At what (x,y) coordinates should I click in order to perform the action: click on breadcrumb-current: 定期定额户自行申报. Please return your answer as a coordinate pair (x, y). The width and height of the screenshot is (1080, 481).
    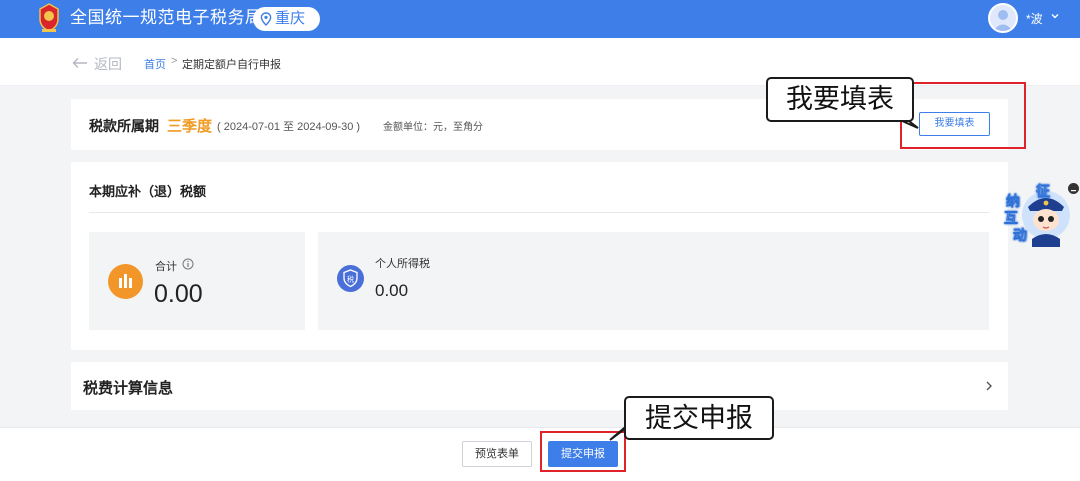
    Looking at the image, I should click on (231, 65).